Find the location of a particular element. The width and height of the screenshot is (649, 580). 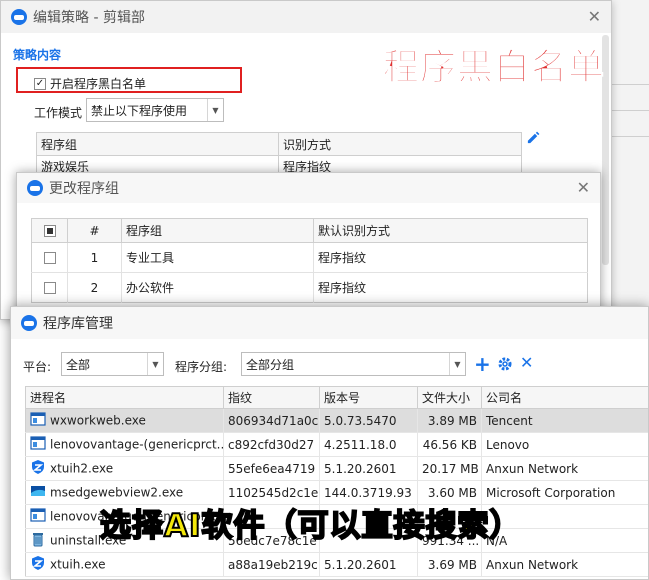

highlight-box is located at coordinates (129, 80).